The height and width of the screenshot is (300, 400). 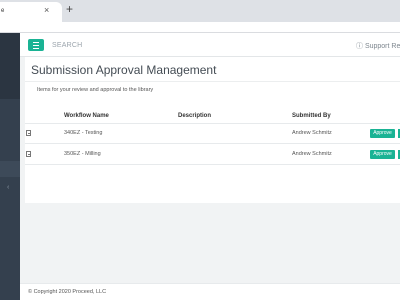 I want to click on sidebar: ‹, so click(x=10, y=166).